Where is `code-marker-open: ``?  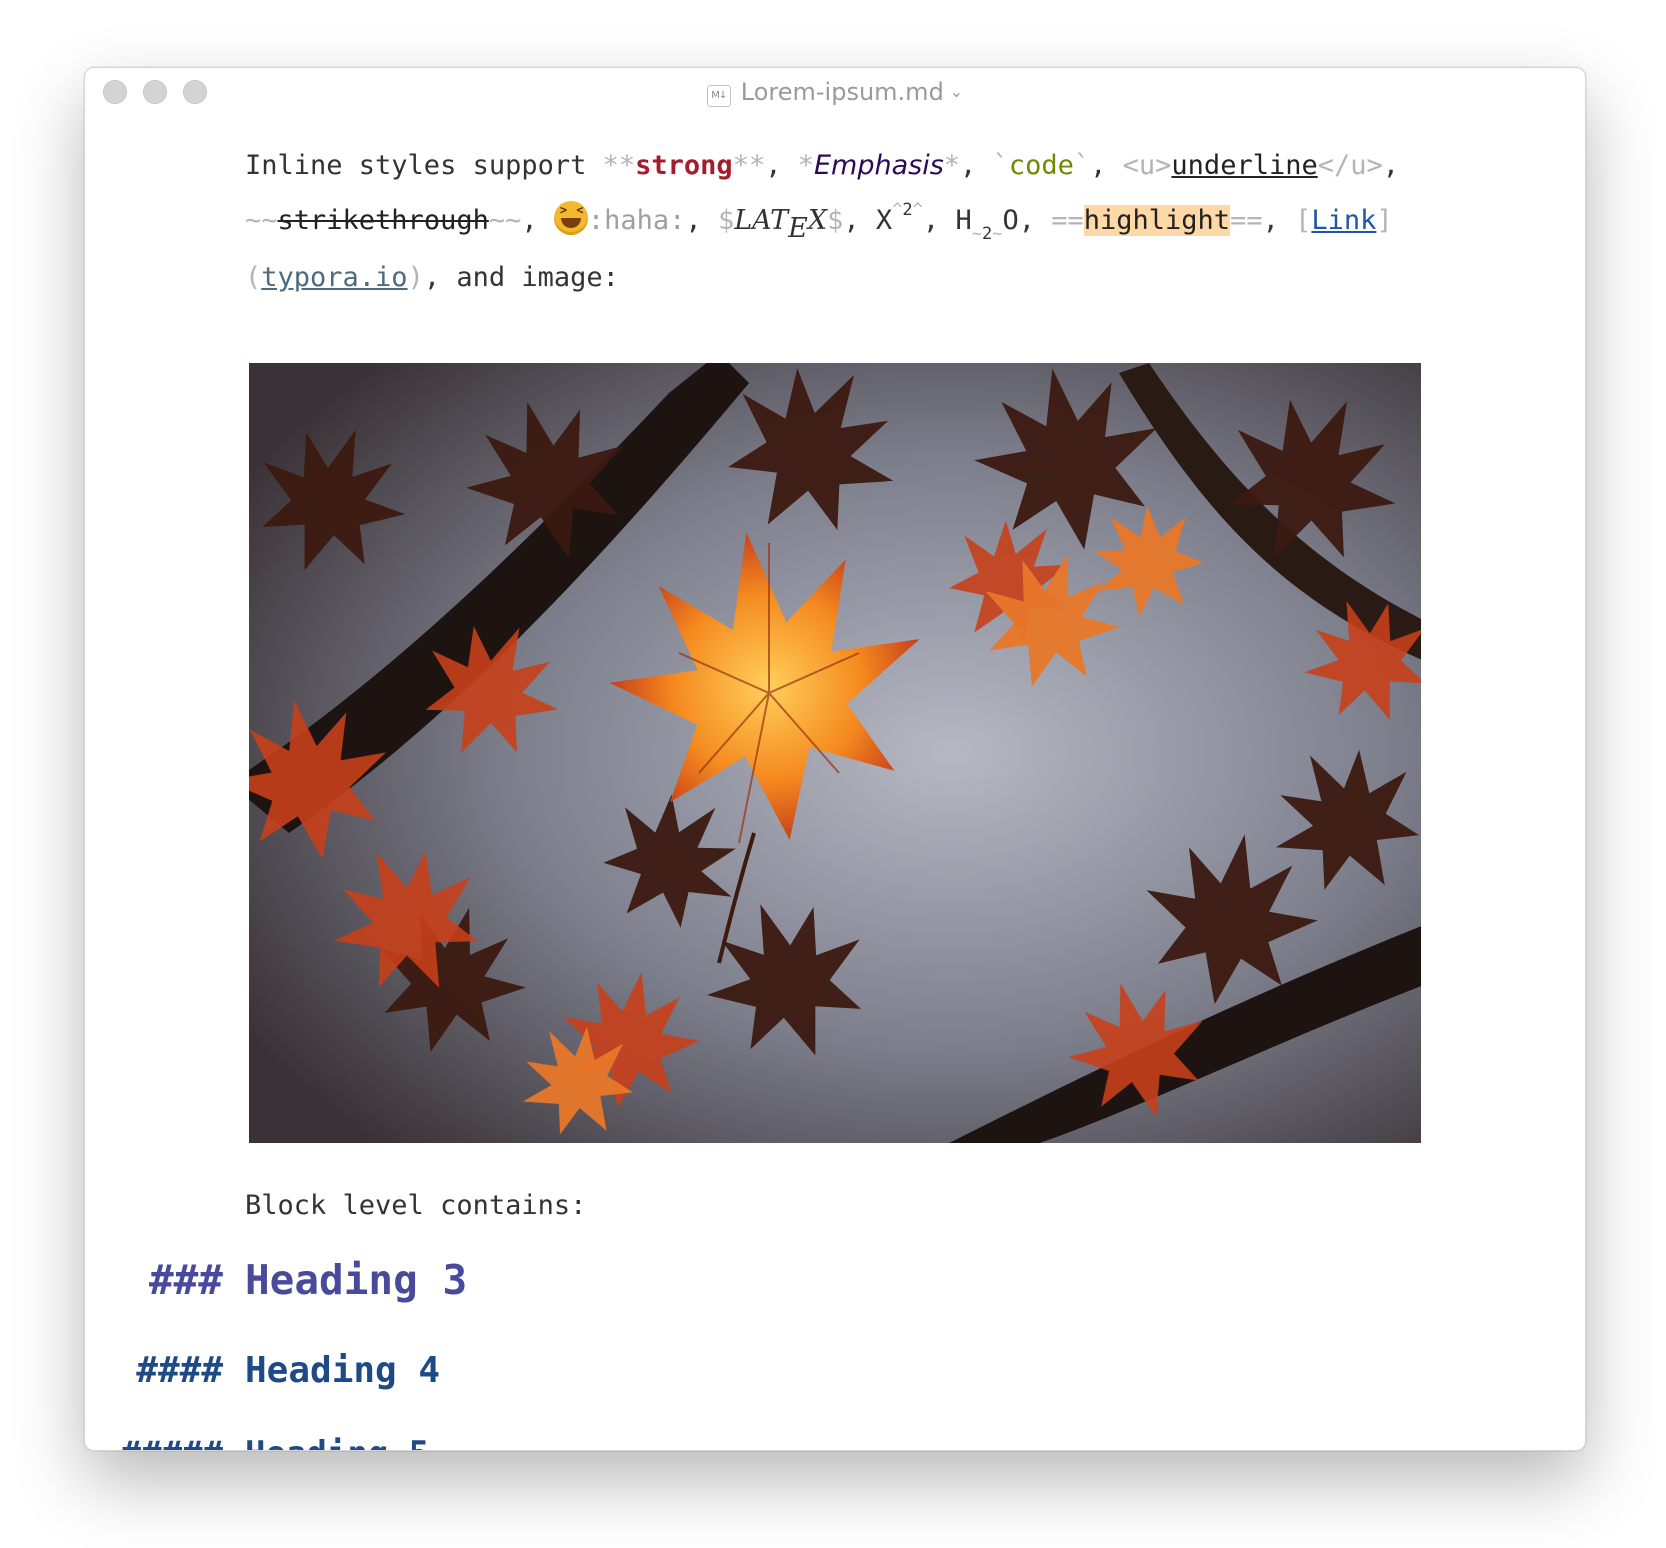 code-marker-open: ` is located at coordinates (1000, 165).